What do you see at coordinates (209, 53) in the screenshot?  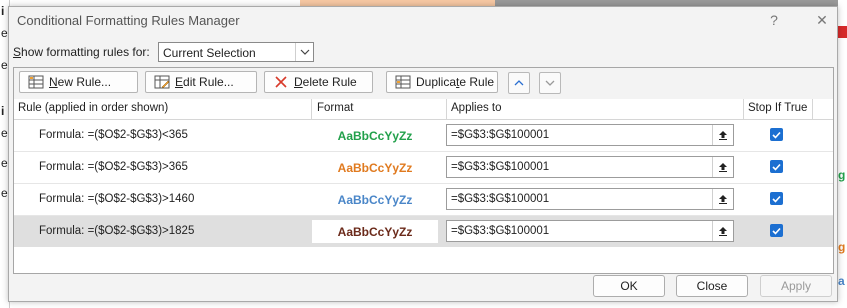 I see `show-rules-selected-value: Current Selection` at bounding box center [209, 53].